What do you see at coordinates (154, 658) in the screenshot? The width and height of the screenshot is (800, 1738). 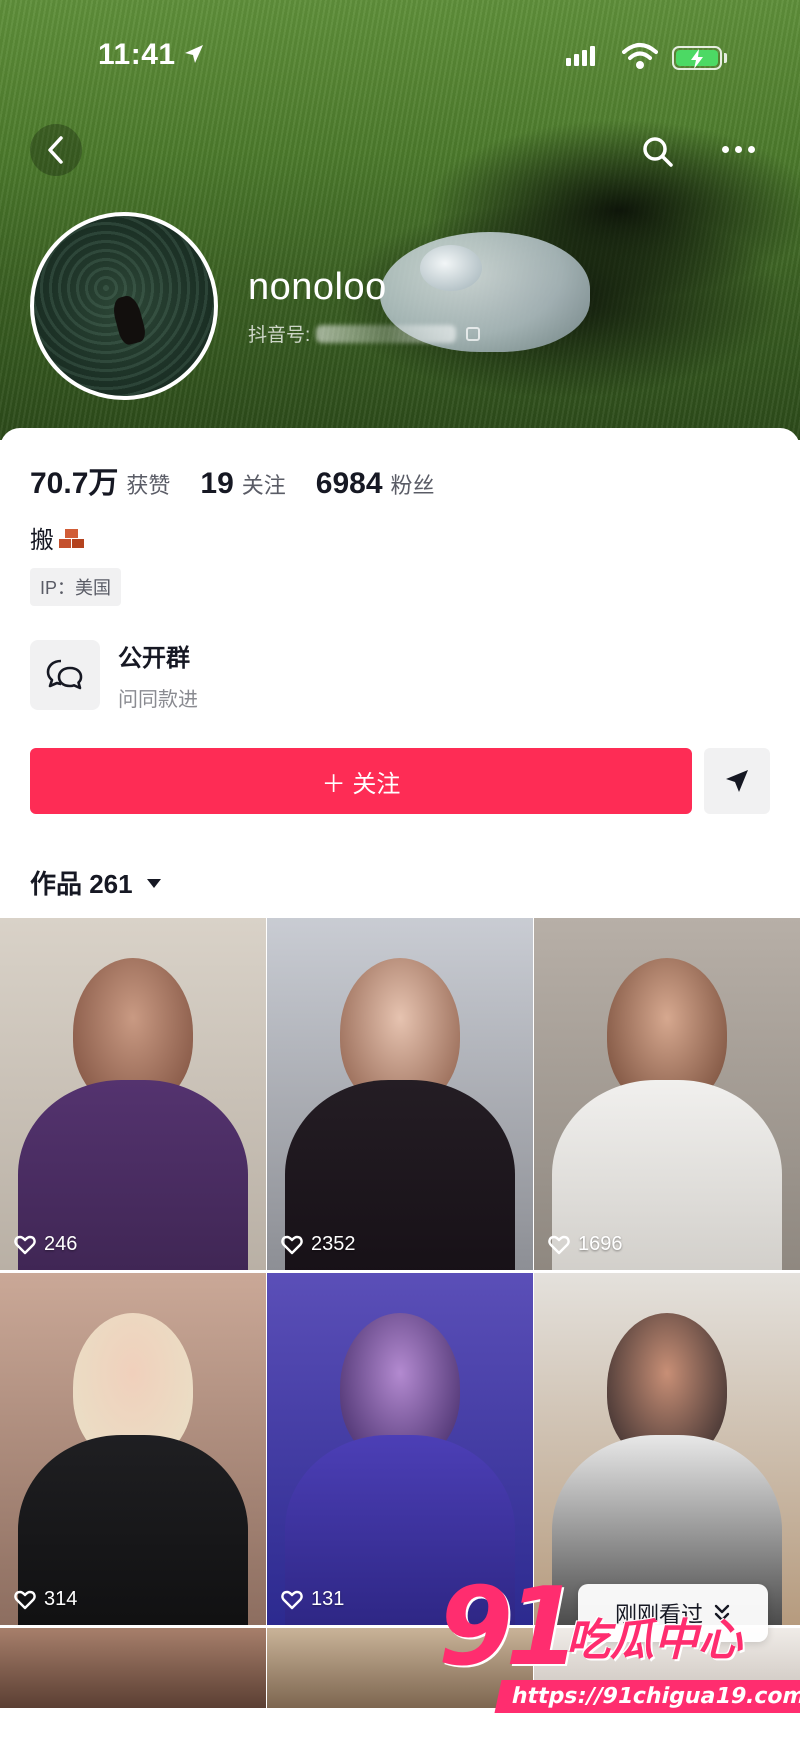 I see `group-title: 公开群` at bounding box center [154, 658].